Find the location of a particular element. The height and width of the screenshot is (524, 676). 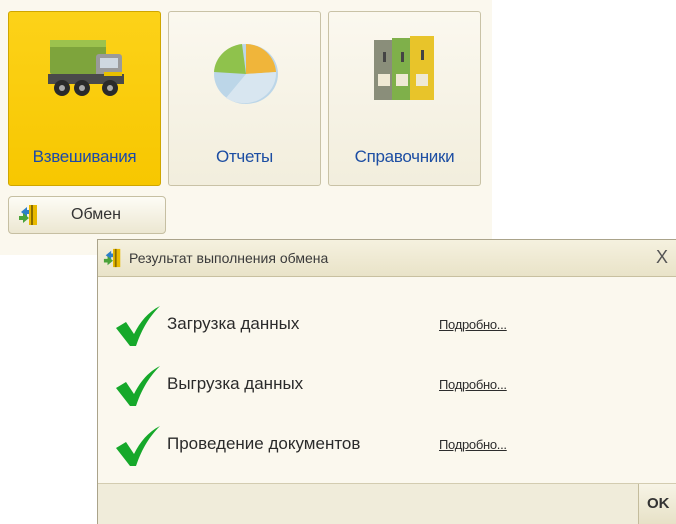

tile-label: Взвешивания is located at coordinates (84, 156).